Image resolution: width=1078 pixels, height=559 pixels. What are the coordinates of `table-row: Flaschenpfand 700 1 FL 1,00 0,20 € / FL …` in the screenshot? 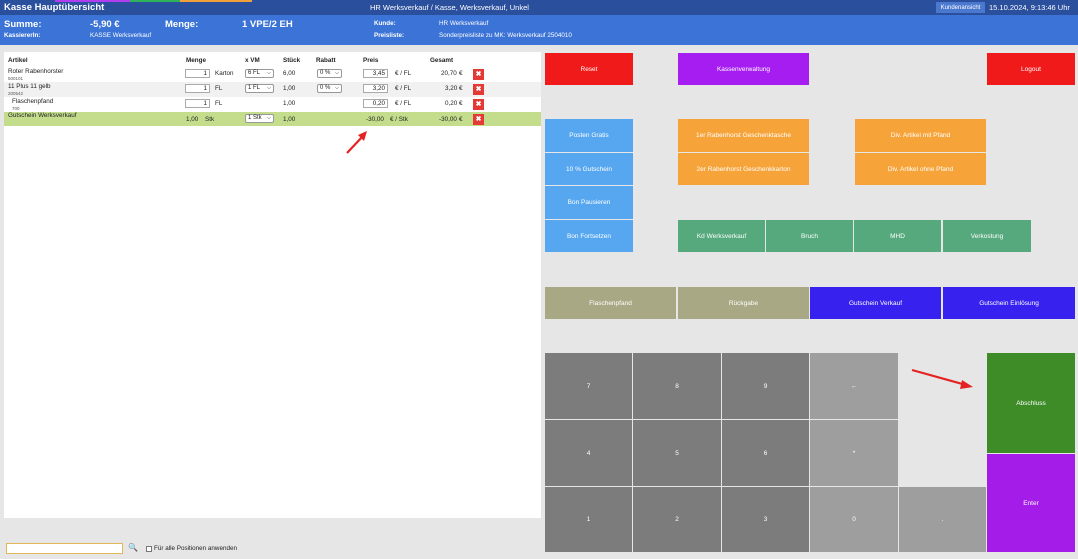 It's located at (272, 104).